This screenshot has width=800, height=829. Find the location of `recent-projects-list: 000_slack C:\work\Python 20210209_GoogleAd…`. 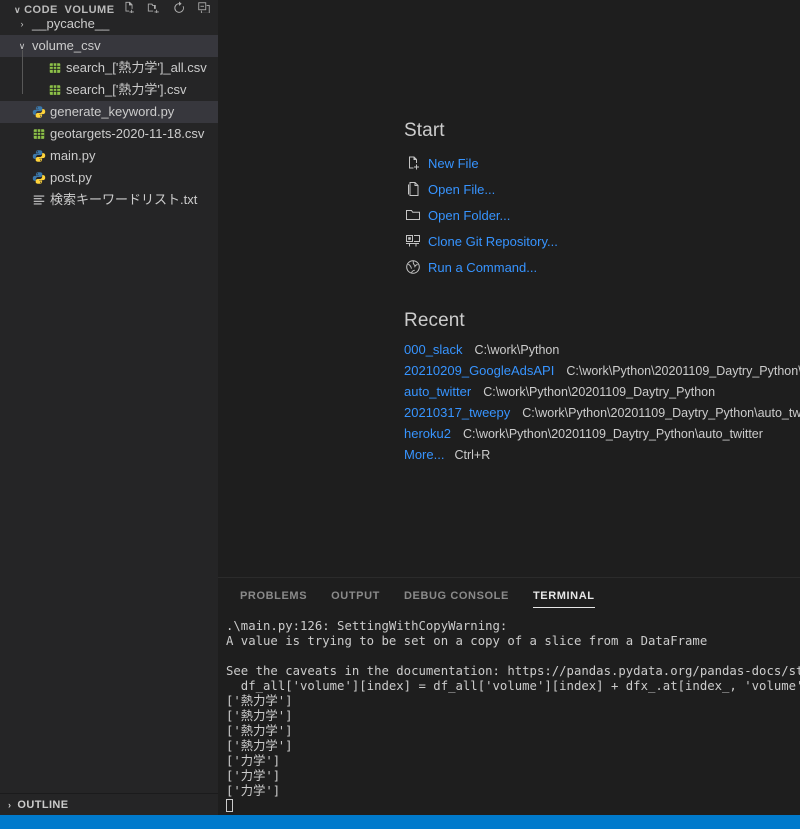

recent-projects-list: 000_slack C:\work\Python 20210209_GoogleAd… is located at coordinates (602, 405).